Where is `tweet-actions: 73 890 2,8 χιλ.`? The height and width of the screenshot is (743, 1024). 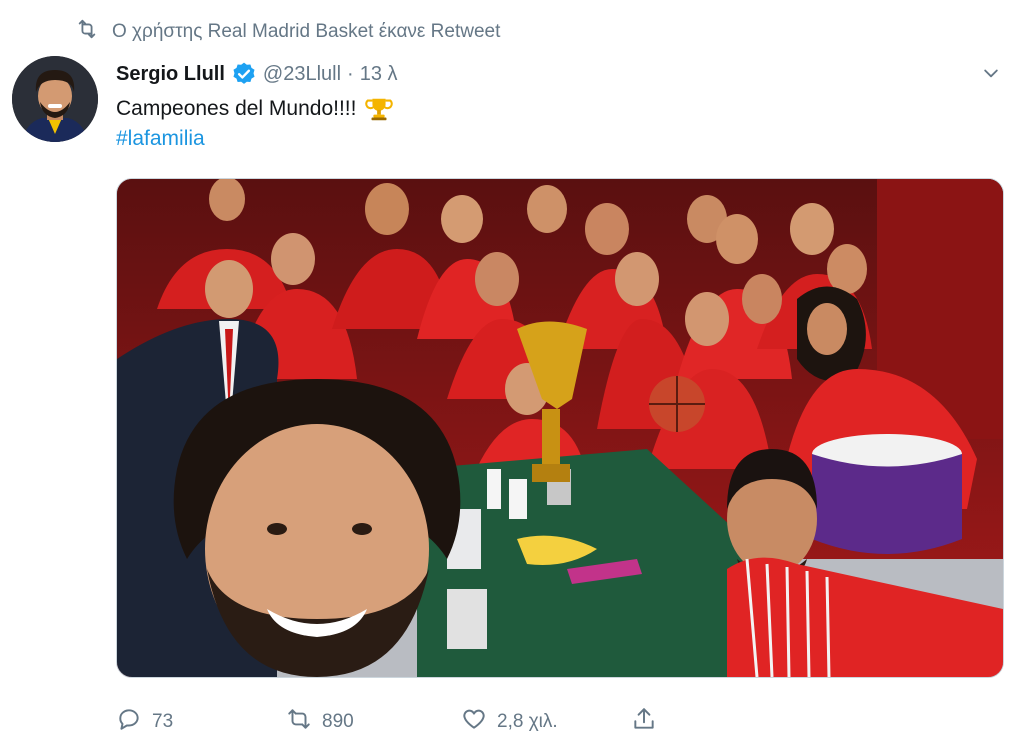
tweet-actions: 73 890 2,8 χιλ. is located at coordinates (386, 722).